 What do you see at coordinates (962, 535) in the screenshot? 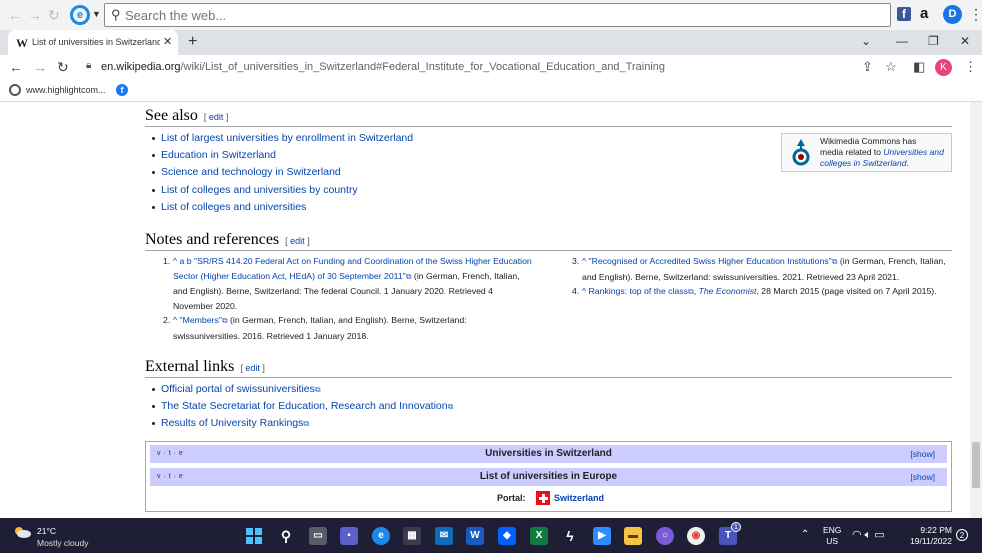
I see `notification-badge: 2` at bounding box center [962, 535].